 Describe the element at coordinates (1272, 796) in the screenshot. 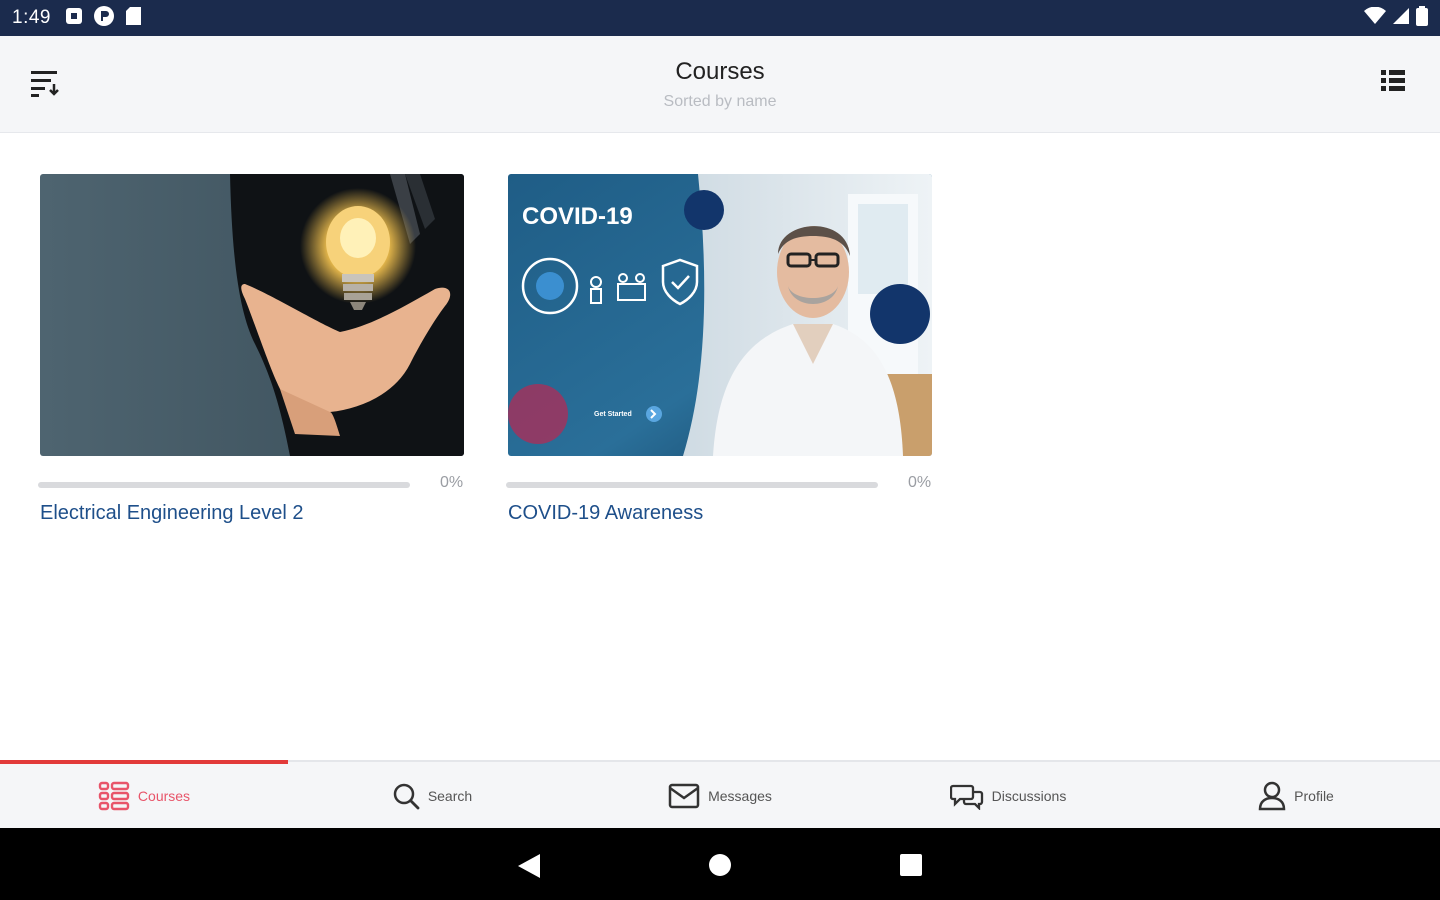

I see `user-icon` at that location.